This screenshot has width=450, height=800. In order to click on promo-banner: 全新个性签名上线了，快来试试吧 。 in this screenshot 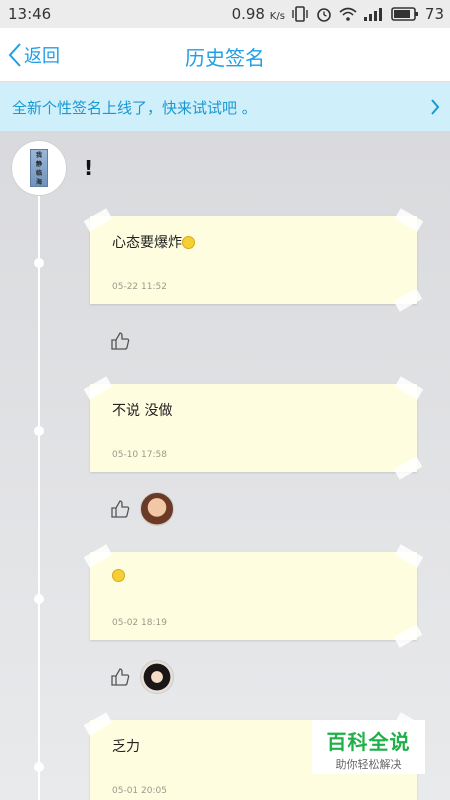, I will do `click(225, 107)`.